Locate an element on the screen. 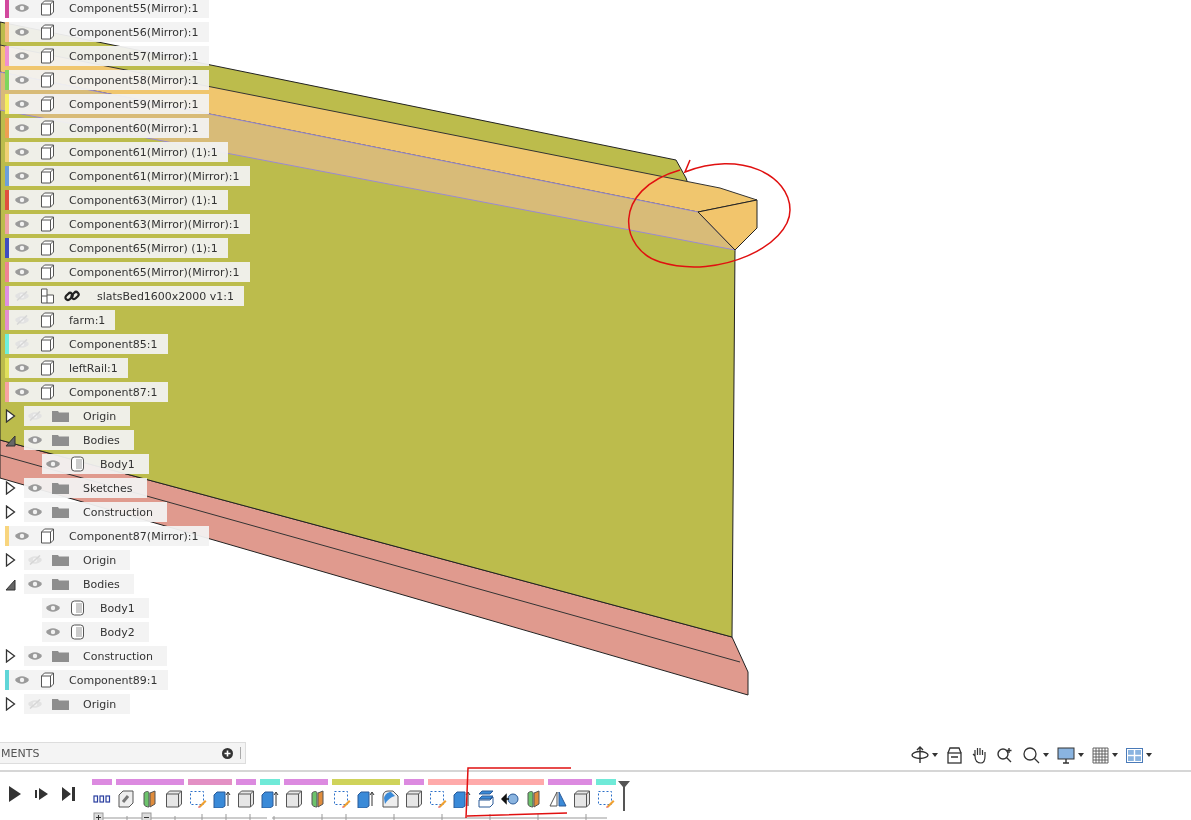  play-icon is located at coordinates (15, 794).